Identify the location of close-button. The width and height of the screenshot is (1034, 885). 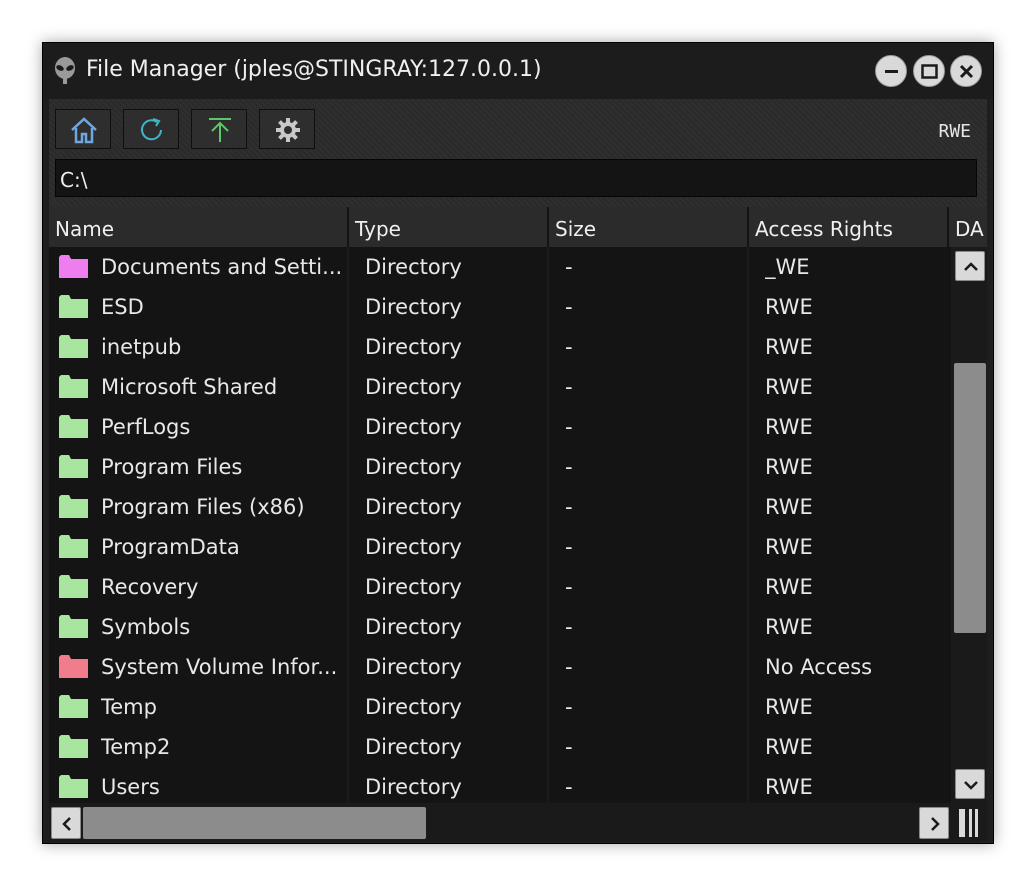
(966, 71).